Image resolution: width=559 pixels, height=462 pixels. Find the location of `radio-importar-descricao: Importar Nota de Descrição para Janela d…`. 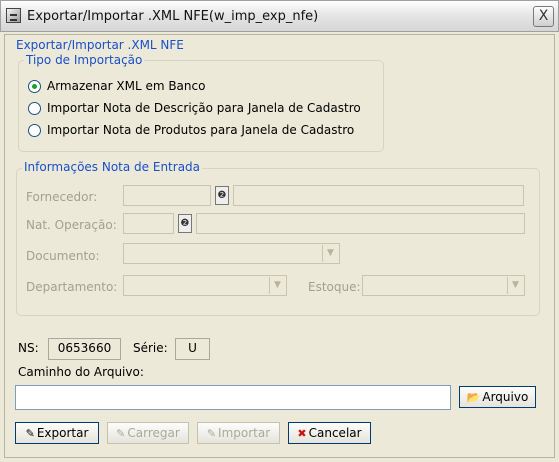

radio-importar-descricao: Importar Nota de Descrição para Janela d… is located at coordinates (194, 108).